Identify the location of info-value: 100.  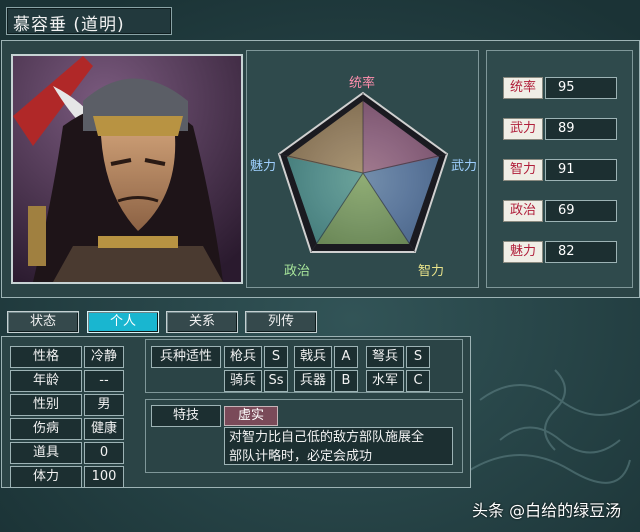
(104, 477).